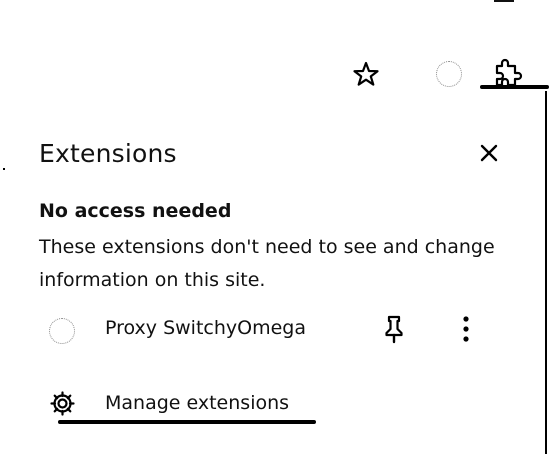 Image resolution: width=549 pixels, height=454 pixels. I want to click on manage-extensions-label: Manage extensions, so click(197, 403).